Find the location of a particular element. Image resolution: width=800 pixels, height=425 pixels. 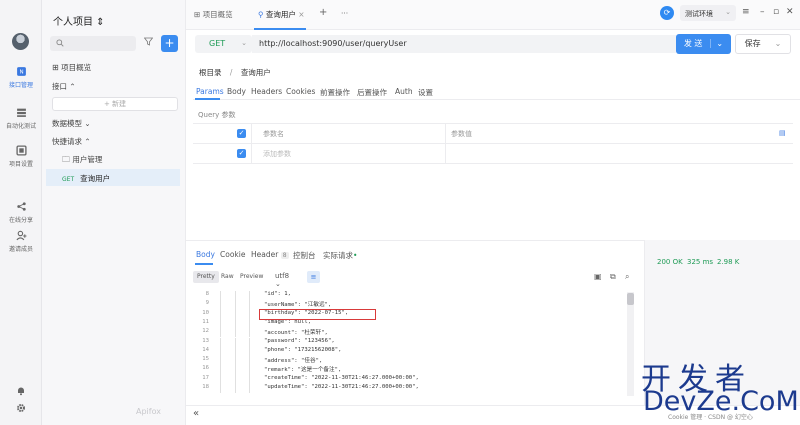

column-header-value: 参数值 is located at coordinates (461, 134).